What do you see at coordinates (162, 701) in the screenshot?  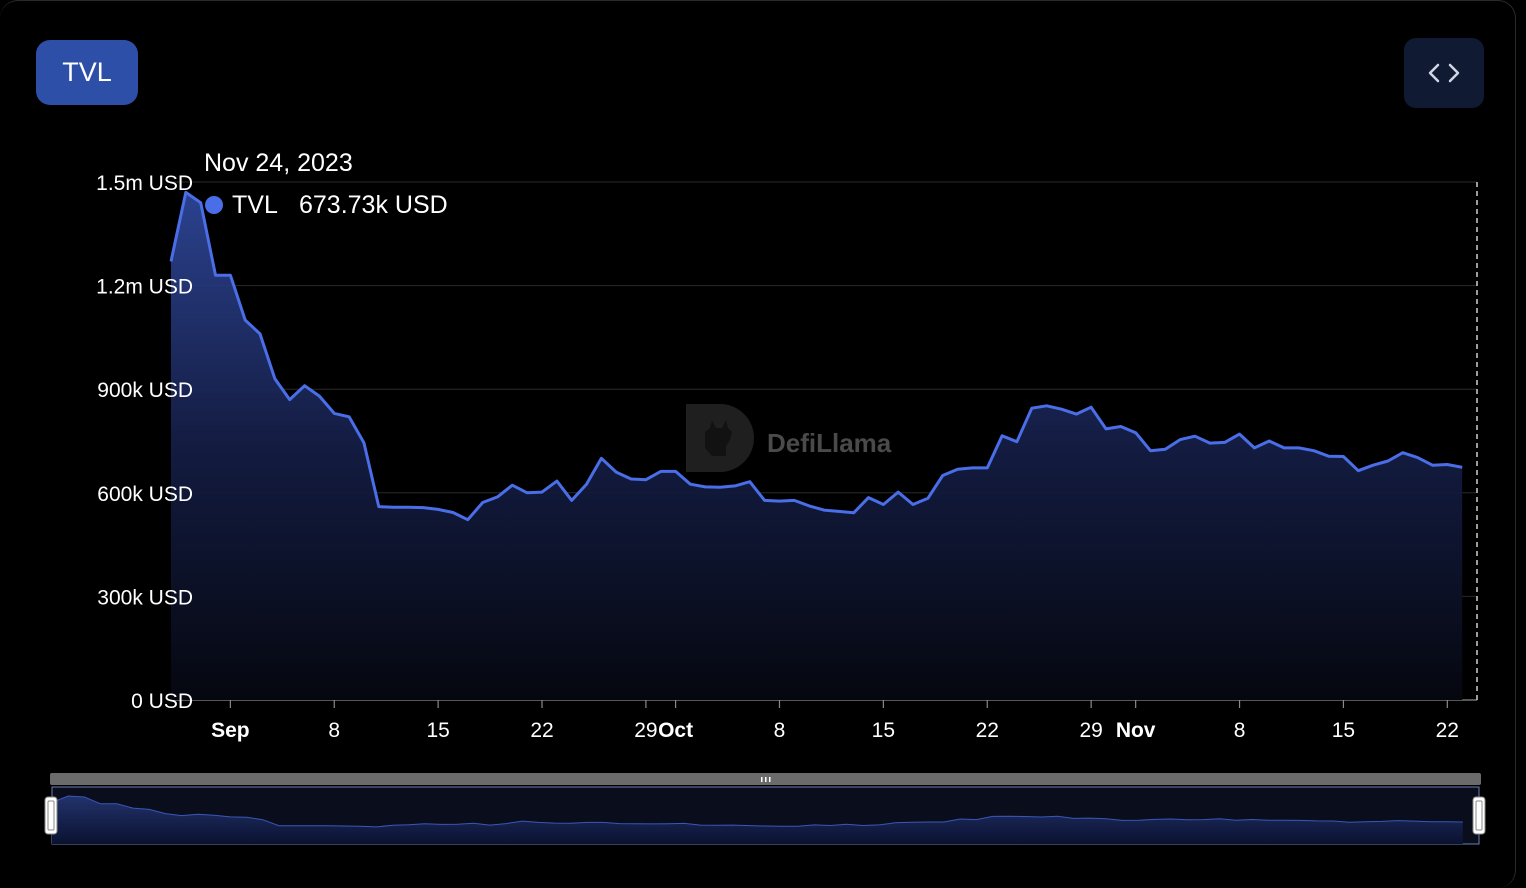 I see `y-tick-label: 0 USD` at bounding box center [162, 701].